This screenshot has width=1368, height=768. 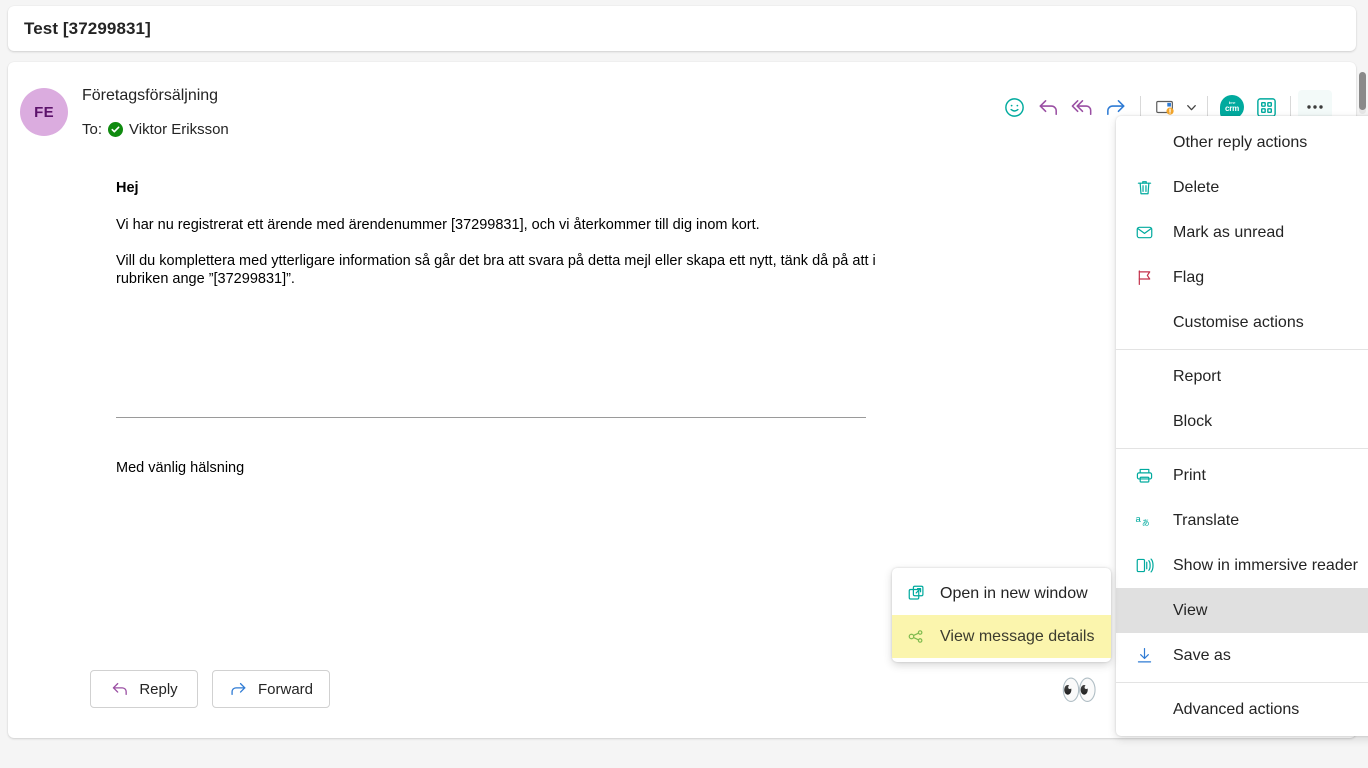 I want to click on context-menu-item-label: Flag, so click(x=1189, y=277).